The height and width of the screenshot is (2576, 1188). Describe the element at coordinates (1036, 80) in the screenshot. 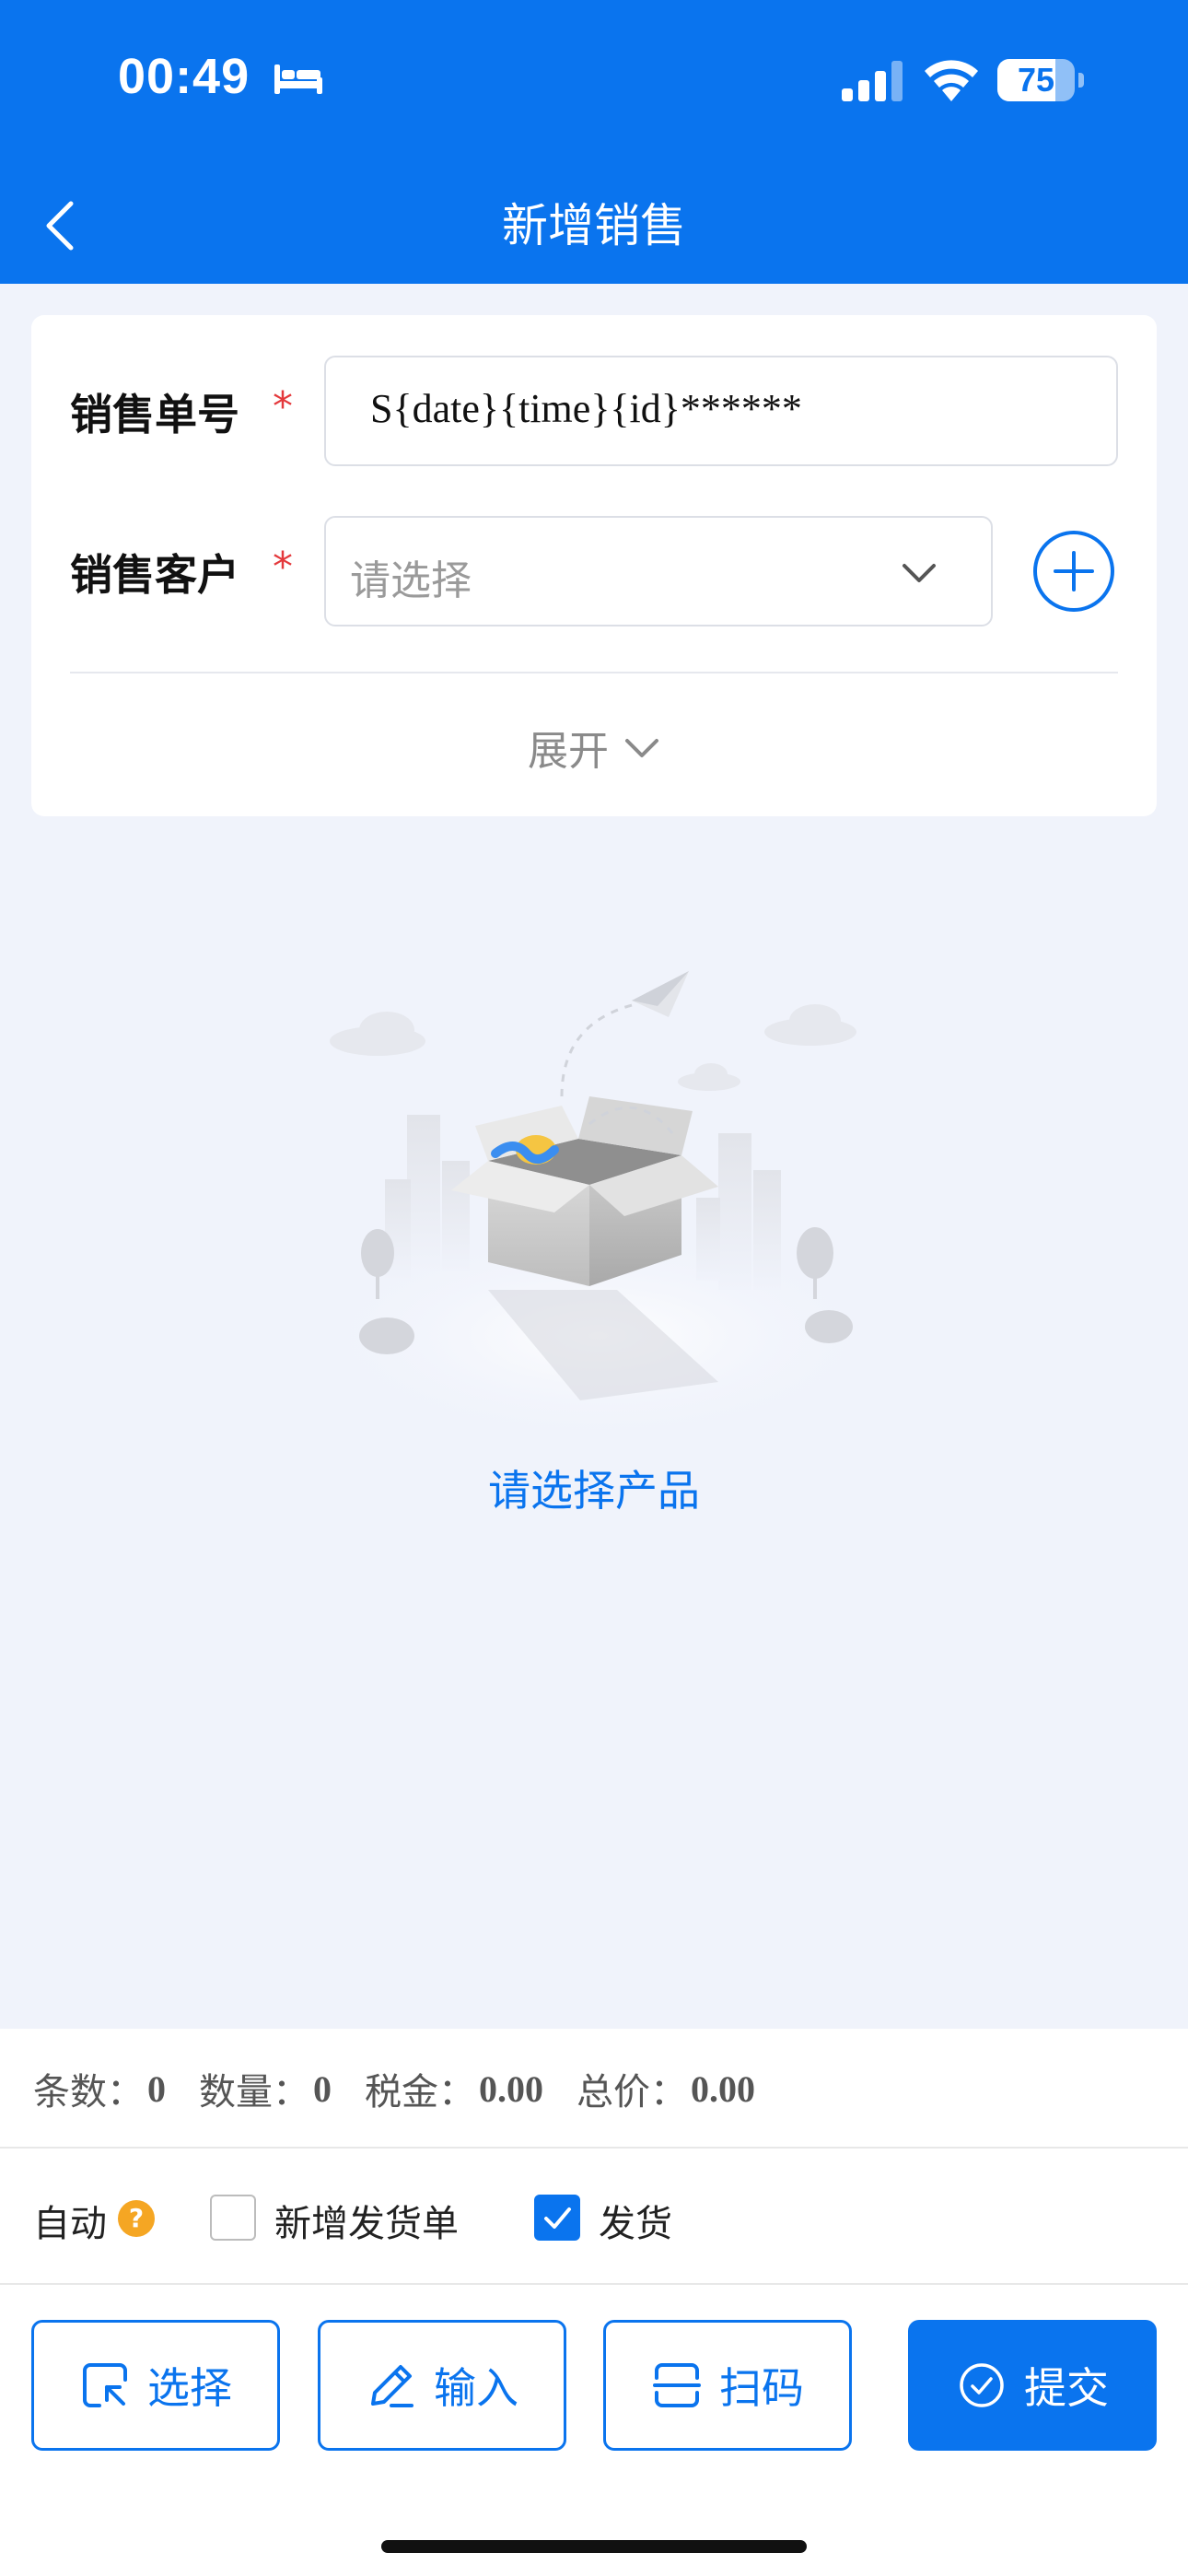

I see `battery-percentage: 75` at that location.